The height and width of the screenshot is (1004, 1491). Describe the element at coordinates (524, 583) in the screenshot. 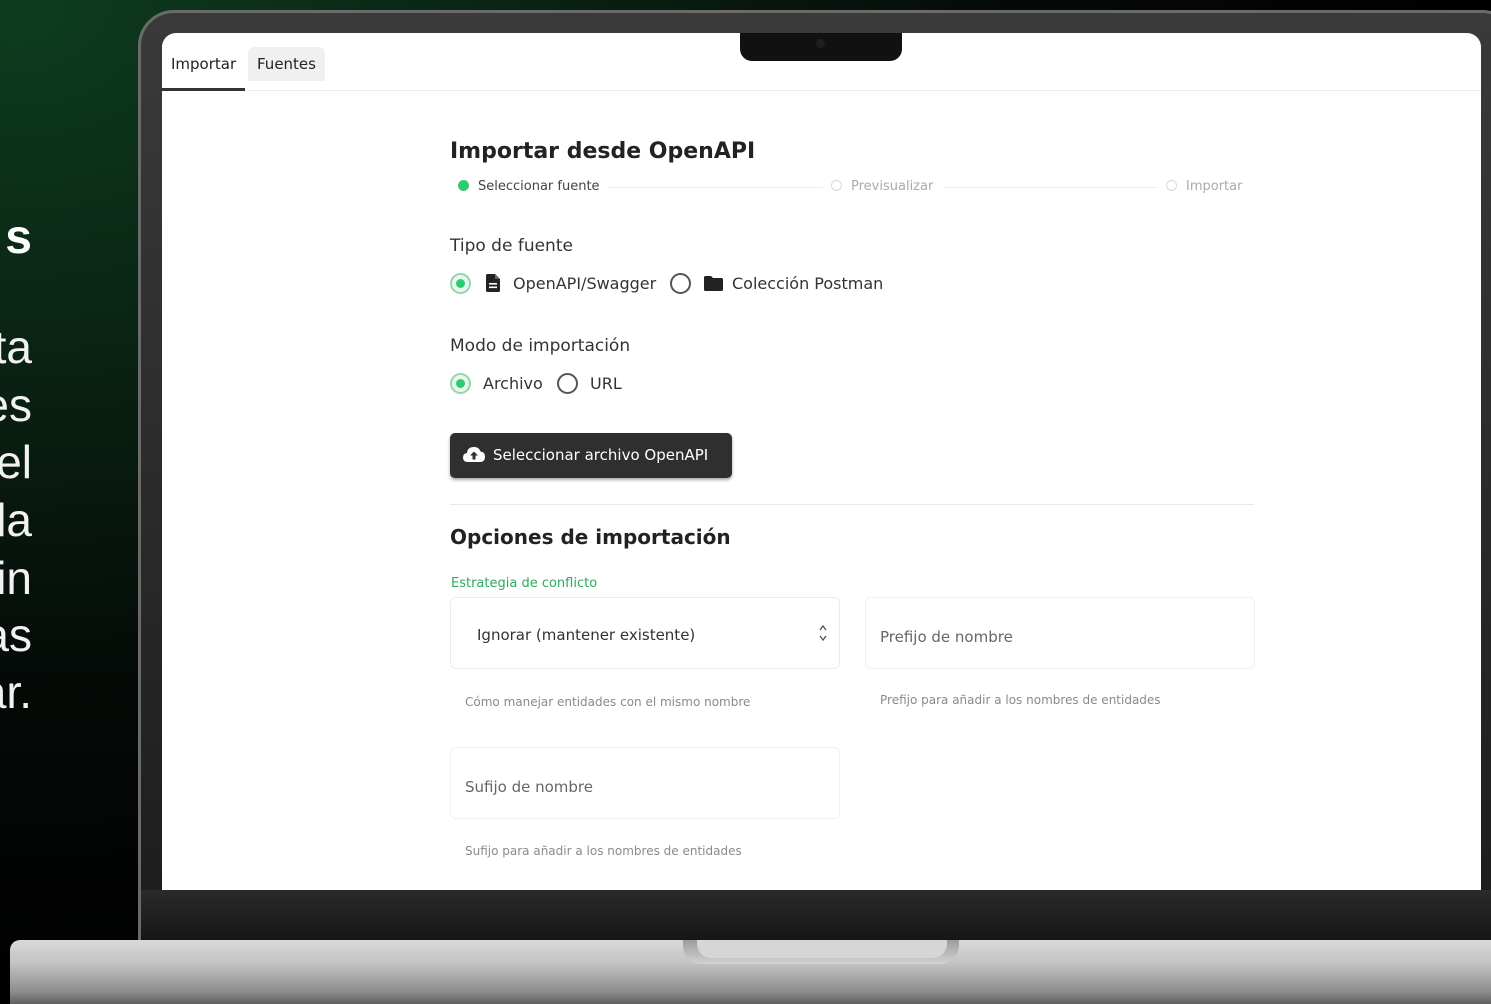

I see `conflict-strategy-label: Estrategia de conflicto` at that location.